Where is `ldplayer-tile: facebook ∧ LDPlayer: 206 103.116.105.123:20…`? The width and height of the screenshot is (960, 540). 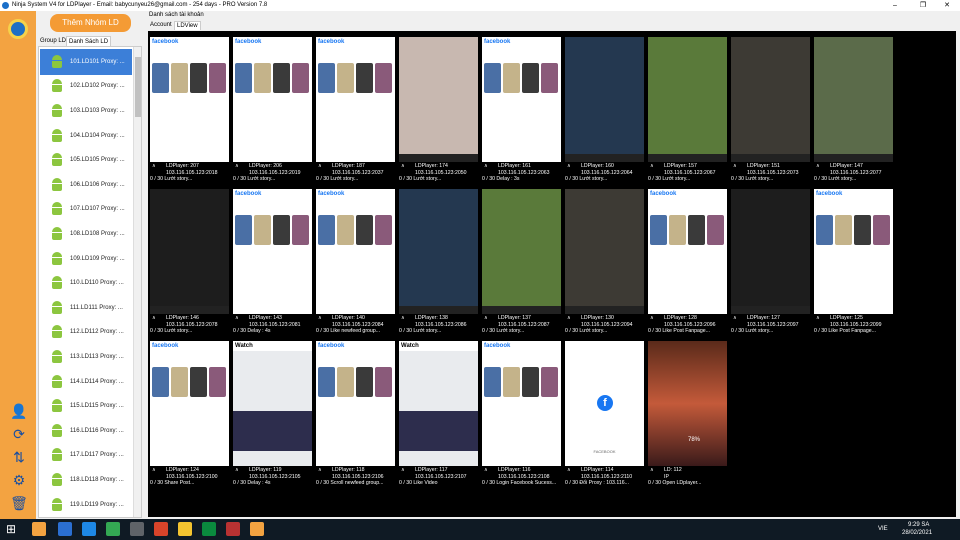 ldplayer-tile: facebook ∧ LDPlayer: 206 103.116.105.123:20… is located at coordinates (271, 107).